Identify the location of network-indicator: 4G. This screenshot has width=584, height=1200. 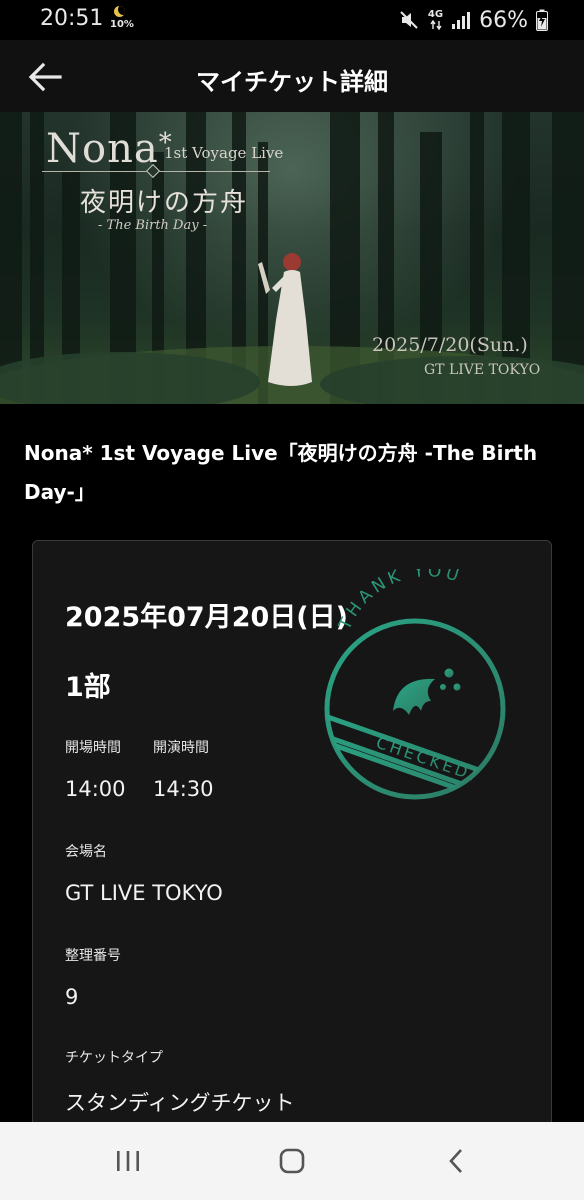
(435, 20).